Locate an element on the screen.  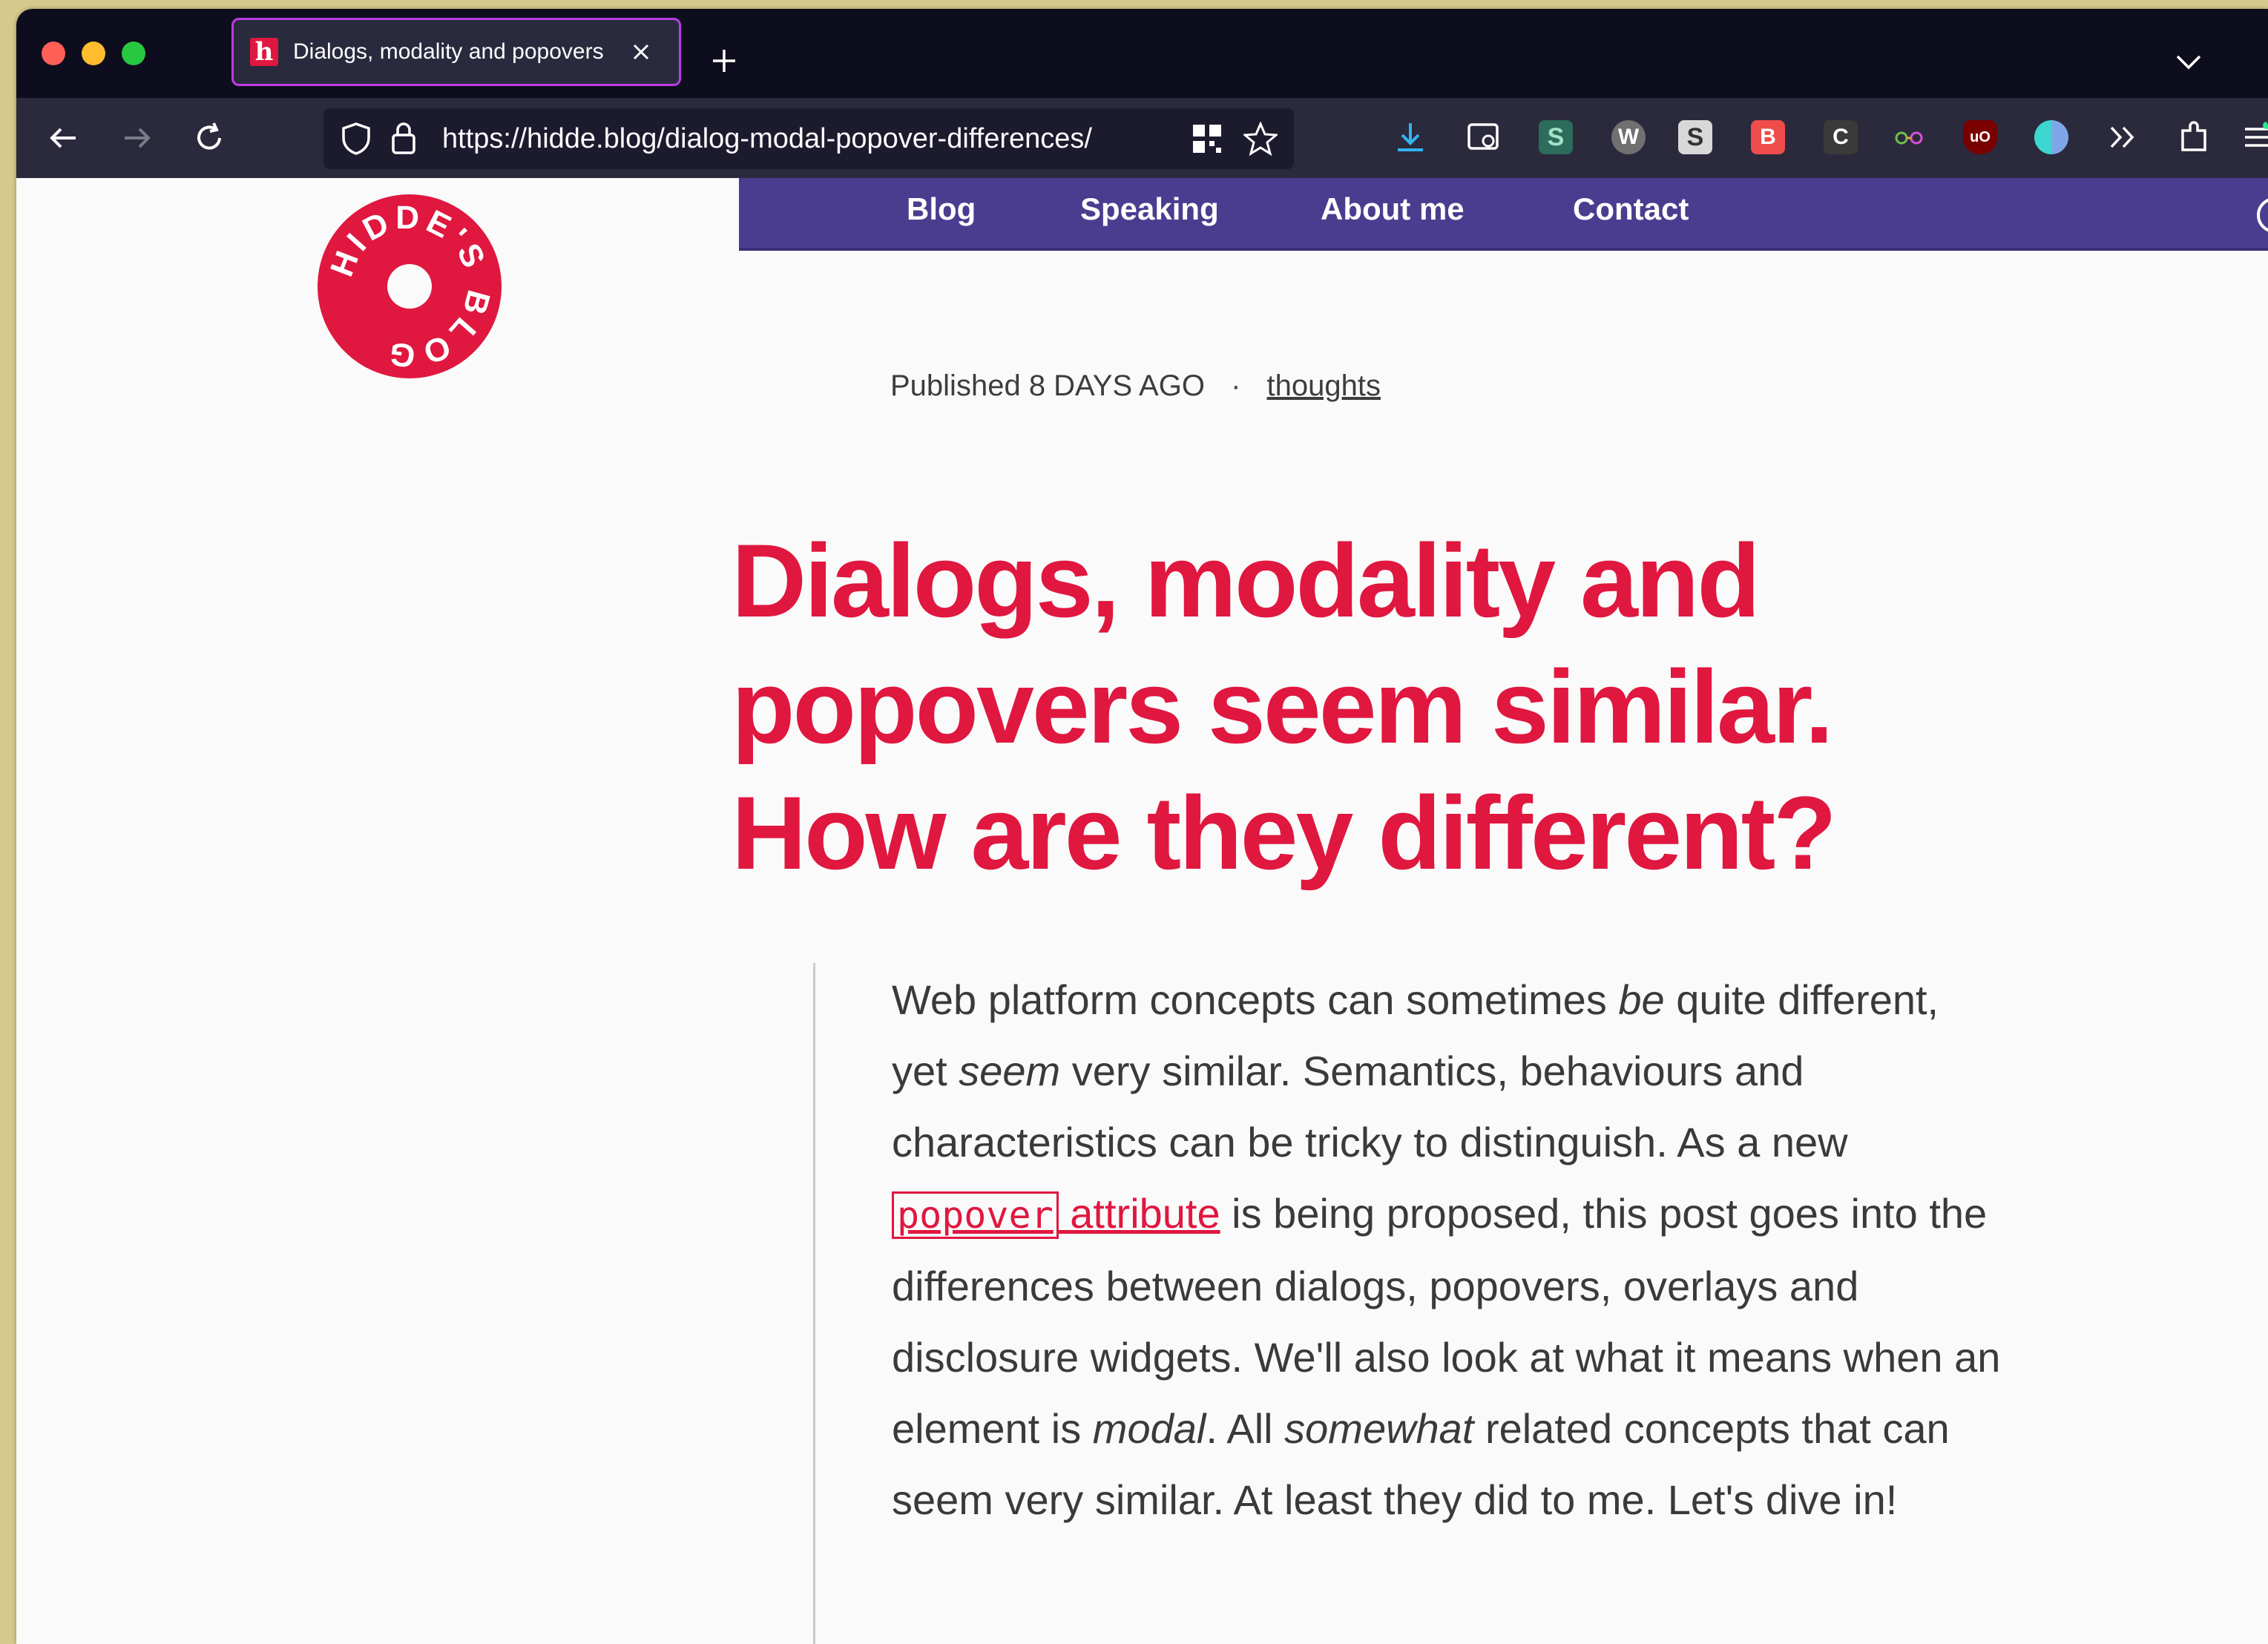
intro-emphasis: seem is located at coordinates (1010, 1071).